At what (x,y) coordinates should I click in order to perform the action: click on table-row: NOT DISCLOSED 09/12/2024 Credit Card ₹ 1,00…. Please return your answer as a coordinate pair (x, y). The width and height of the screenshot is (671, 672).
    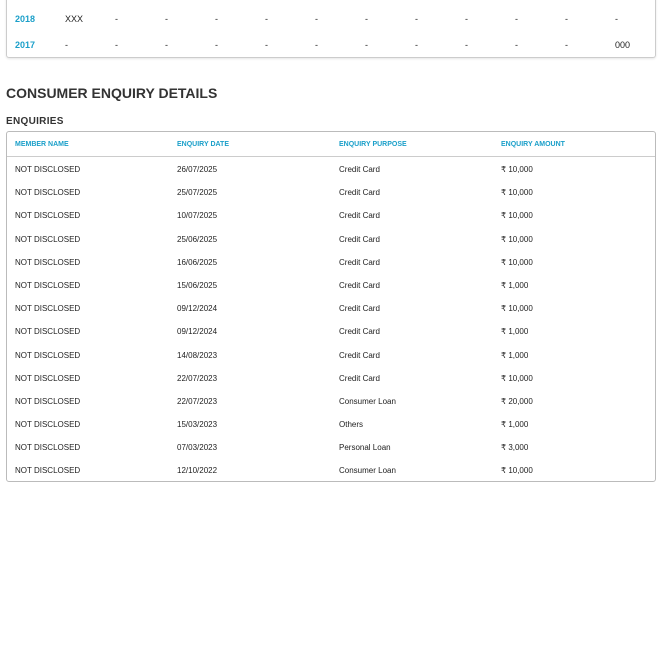
    Looking at the image, I should click on (331, 330).